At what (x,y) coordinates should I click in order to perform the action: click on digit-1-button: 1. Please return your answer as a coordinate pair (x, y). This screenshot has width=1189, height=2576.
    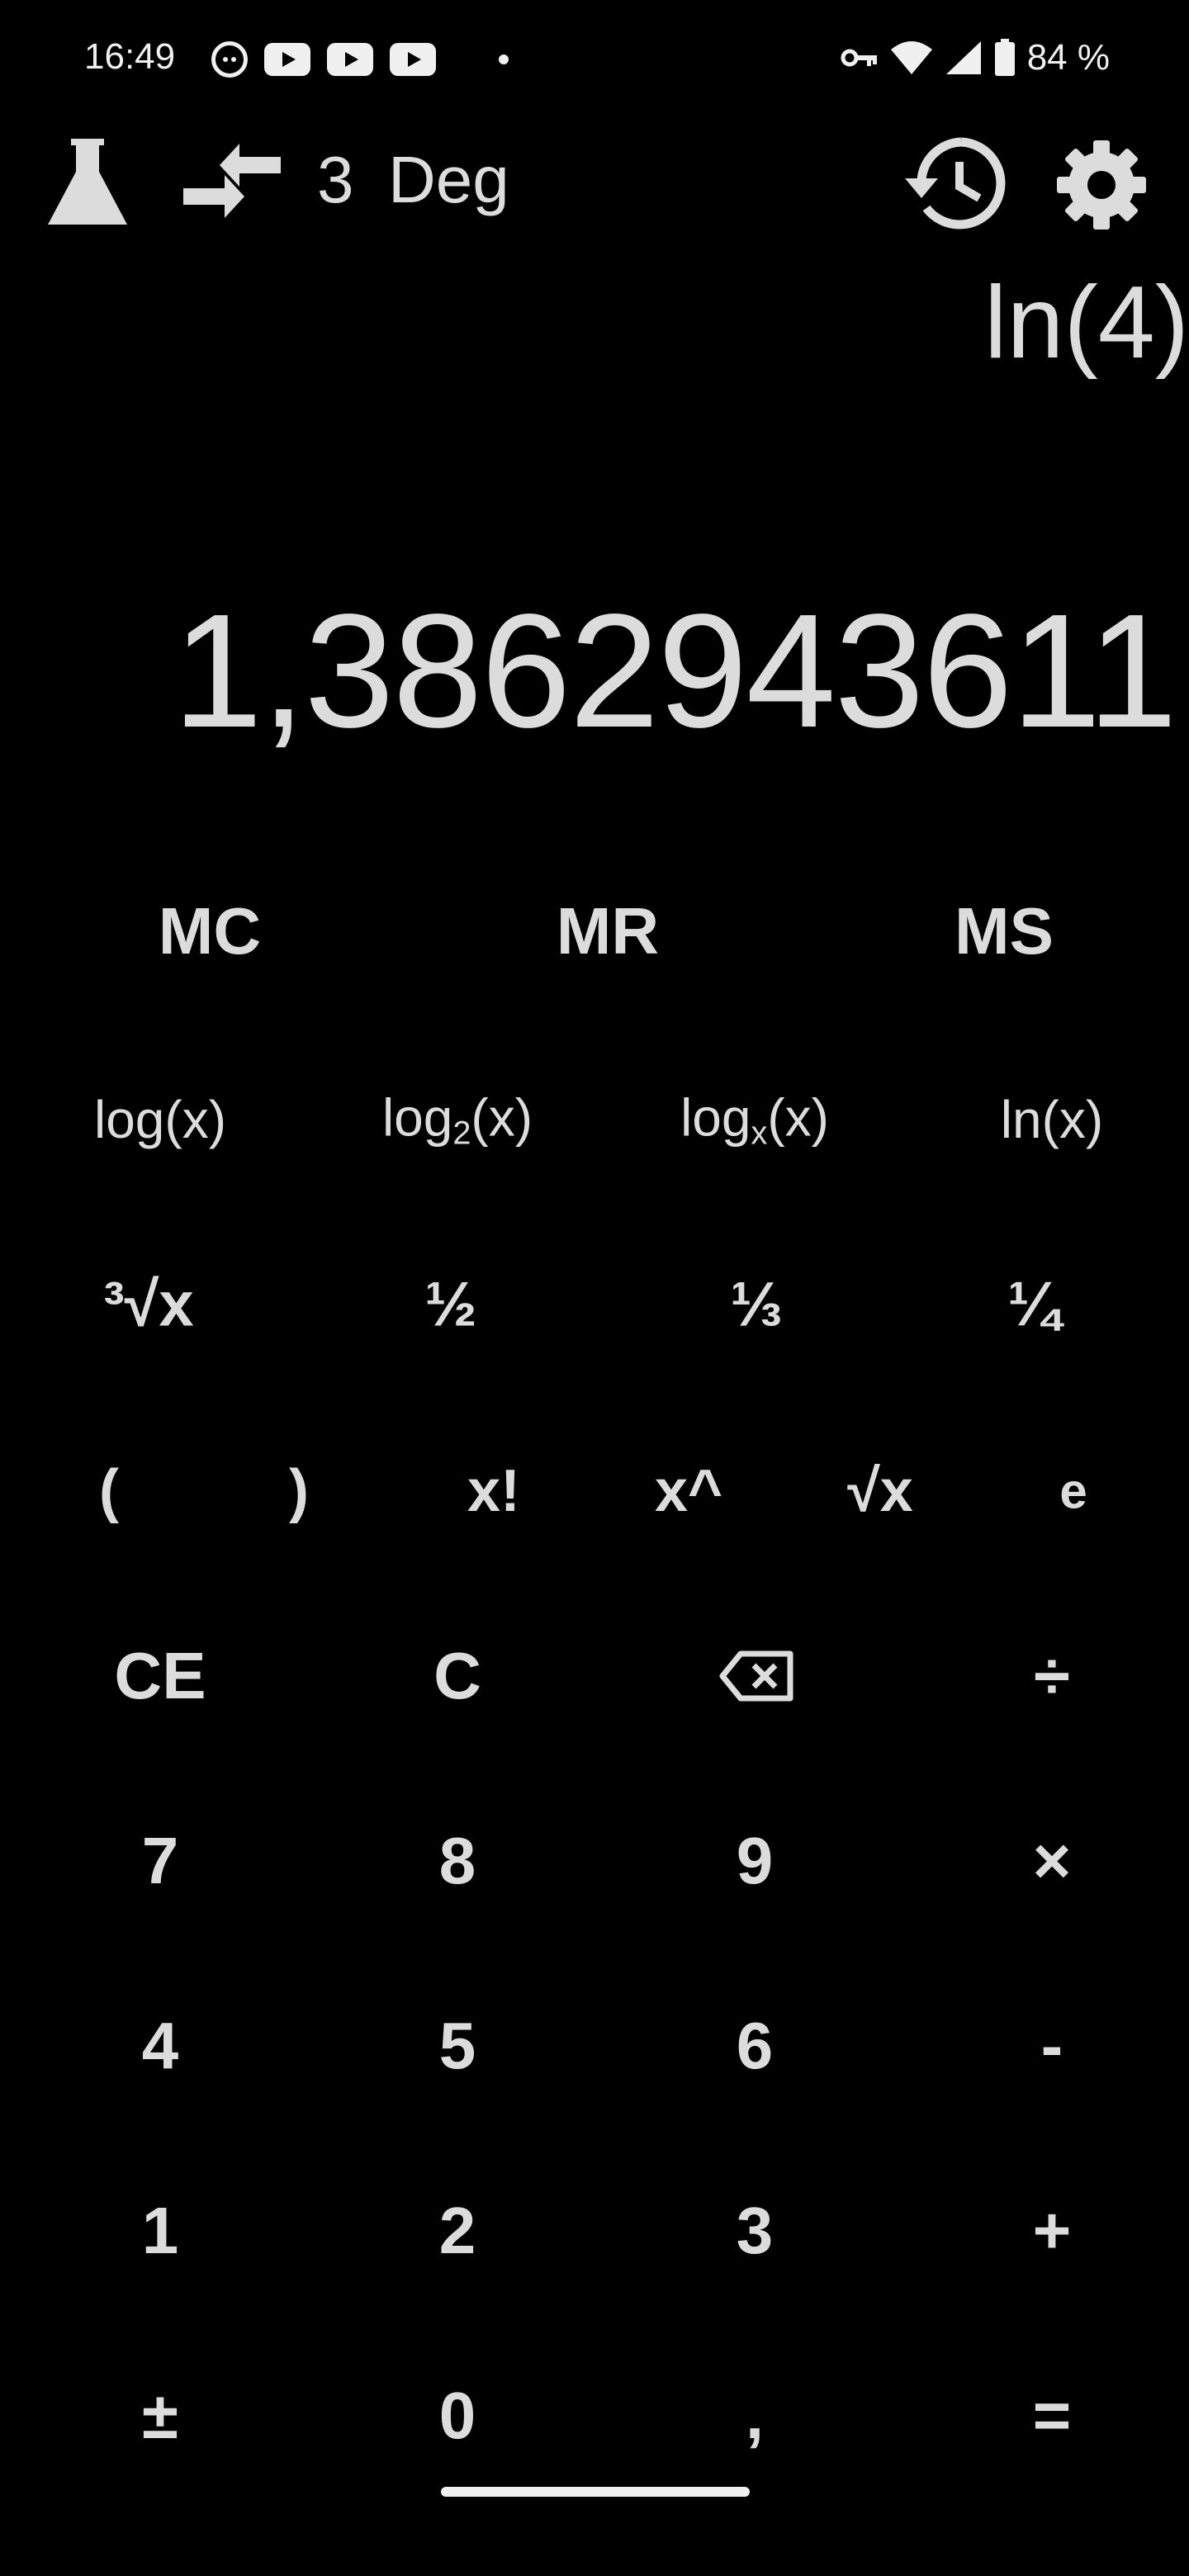
    Looking at the image, I should click on (160, 2231).